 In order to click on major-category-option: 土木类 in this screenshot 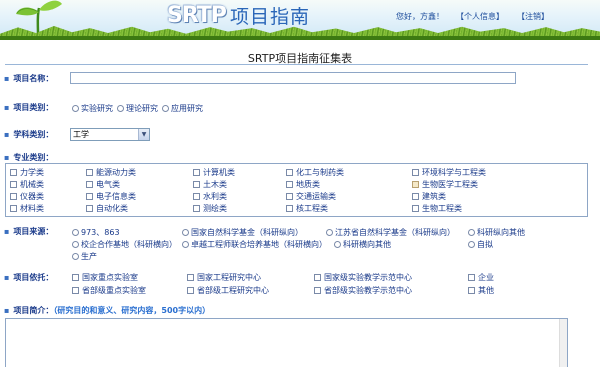, I will do `click(210, 184)`.